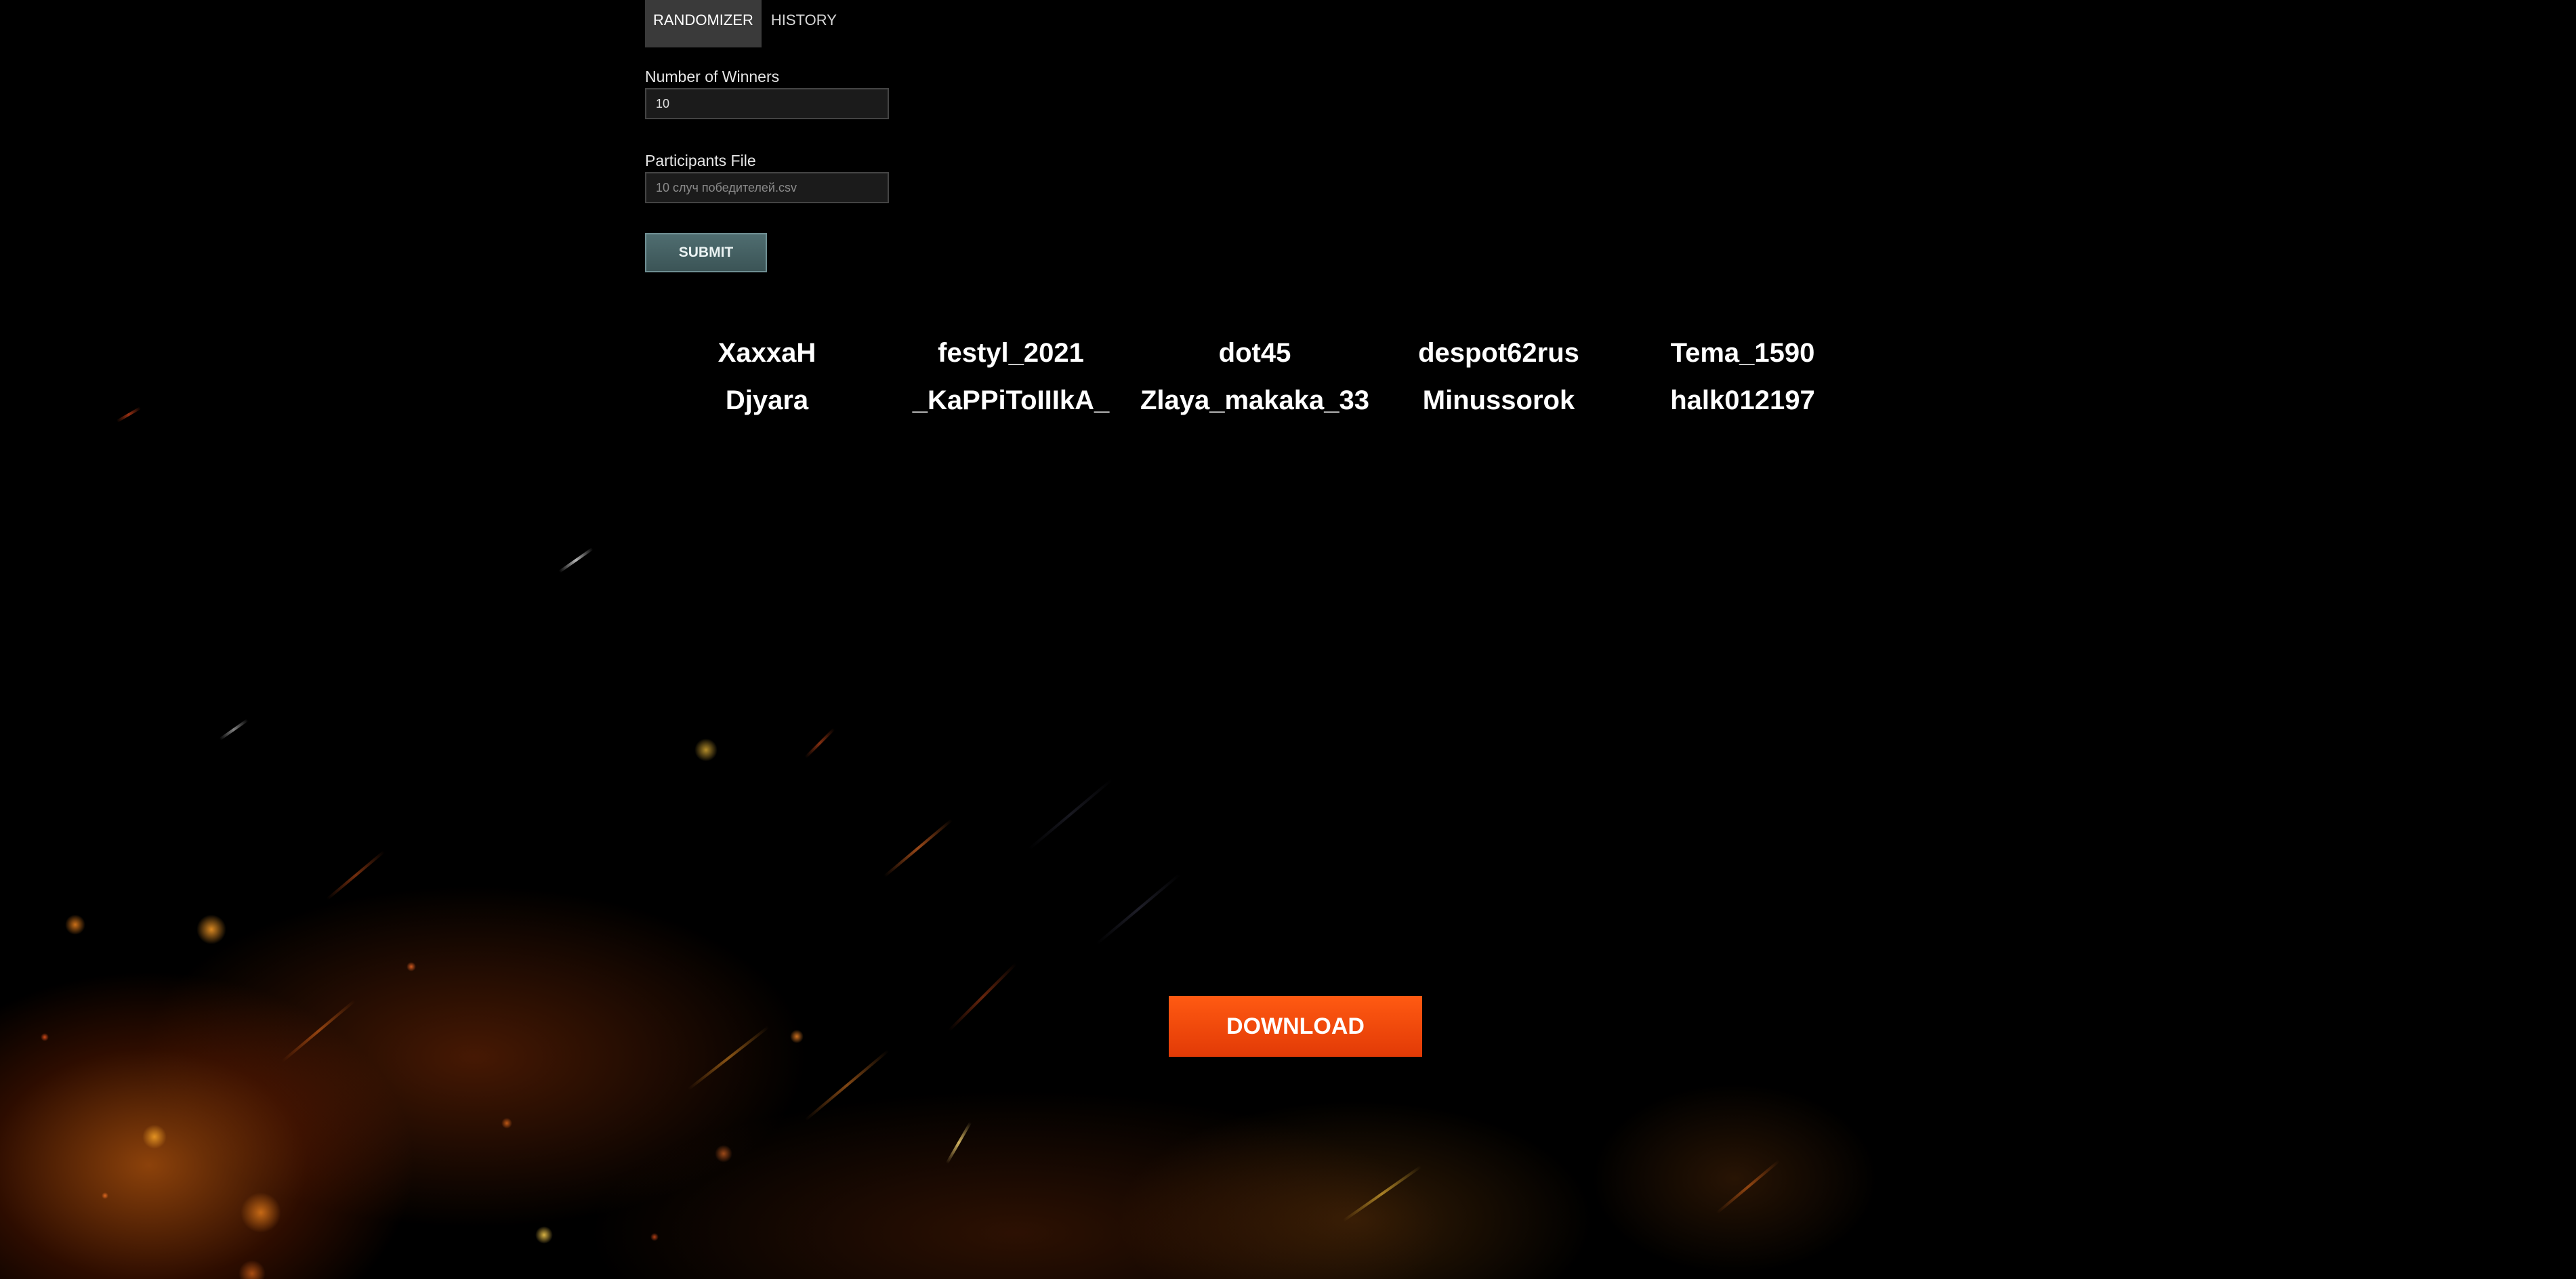 Image resolution: width=2576 pixels, height=1279 pixels. What do you see at coordinates (1498, 353) in the screenshot?
I see `winner-name: despot62rus` at bounding box center [1498, 353].